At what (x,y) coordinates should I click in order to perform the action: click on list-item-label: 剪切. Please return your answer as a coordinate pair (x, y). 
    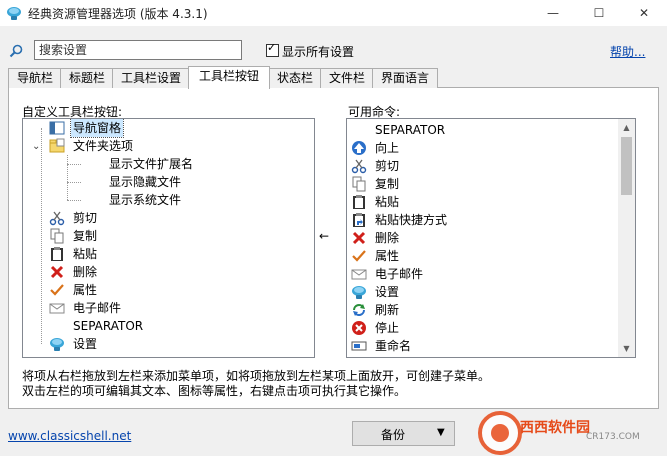
    Looking at the image, I should click on (387, 166).